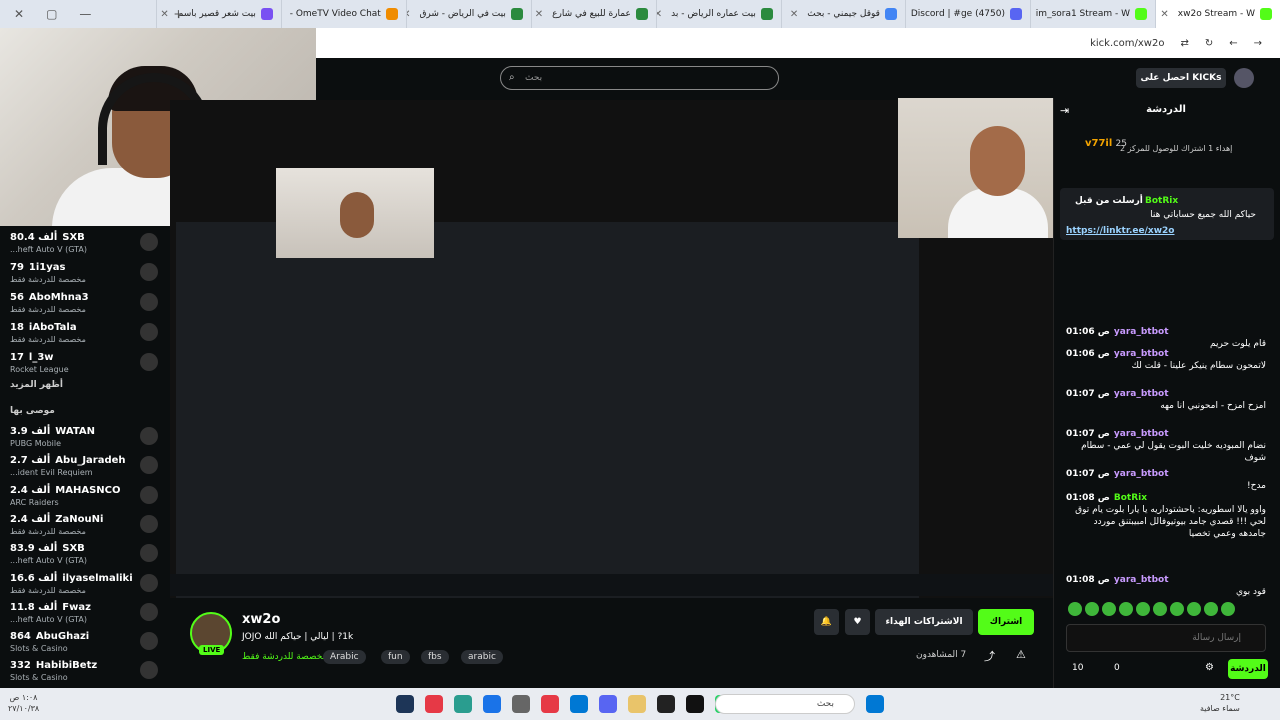 The image size is (1280, 720). Describe the element at coordinates (593, 14) in the screenshot. I see `browser-tab: عمارة للبيع في شارع ✕` at that location.